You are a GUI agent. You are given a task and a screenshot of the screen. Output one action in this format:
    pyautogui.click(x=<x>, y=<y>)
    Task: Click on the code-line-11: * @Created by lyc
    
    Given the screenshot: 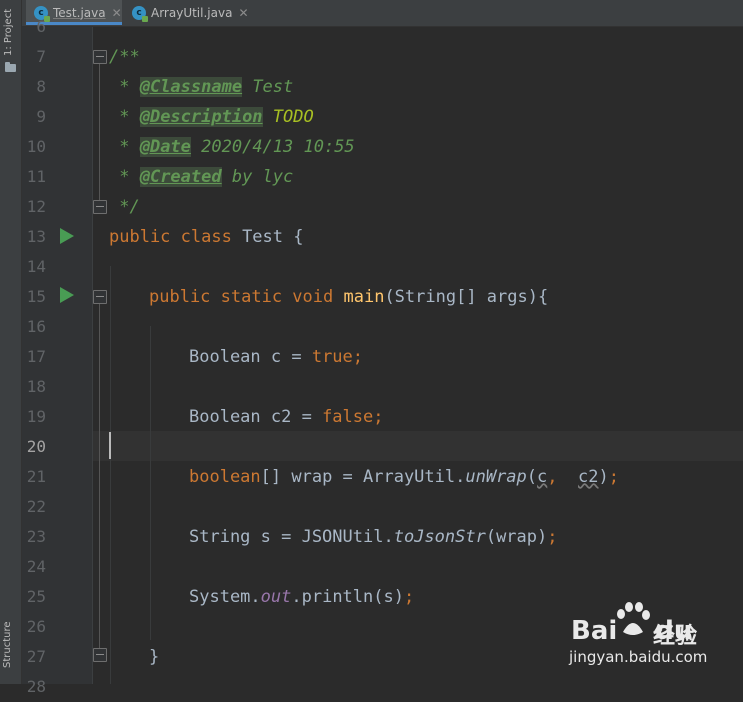 What is the action you would take?
    pyautogui.click(x=201, y=177)
    